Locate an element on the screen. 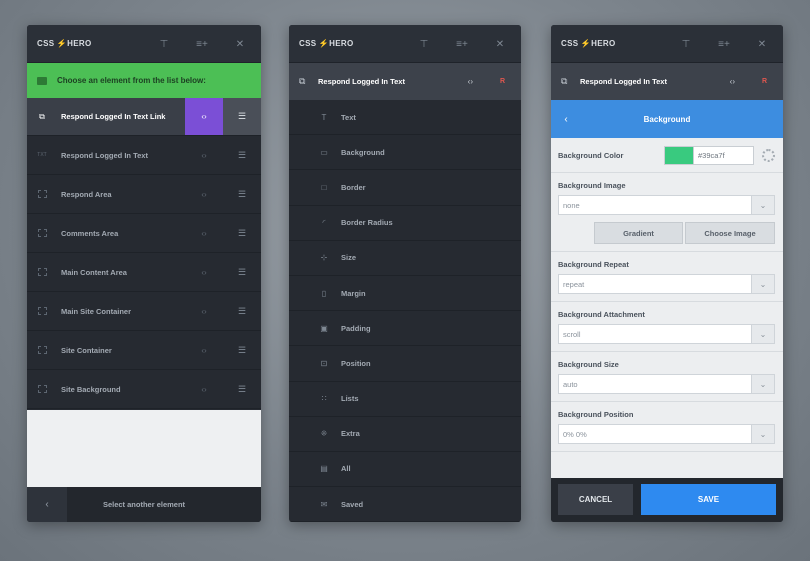  select-value: auto is located at coordinates (570, 384).